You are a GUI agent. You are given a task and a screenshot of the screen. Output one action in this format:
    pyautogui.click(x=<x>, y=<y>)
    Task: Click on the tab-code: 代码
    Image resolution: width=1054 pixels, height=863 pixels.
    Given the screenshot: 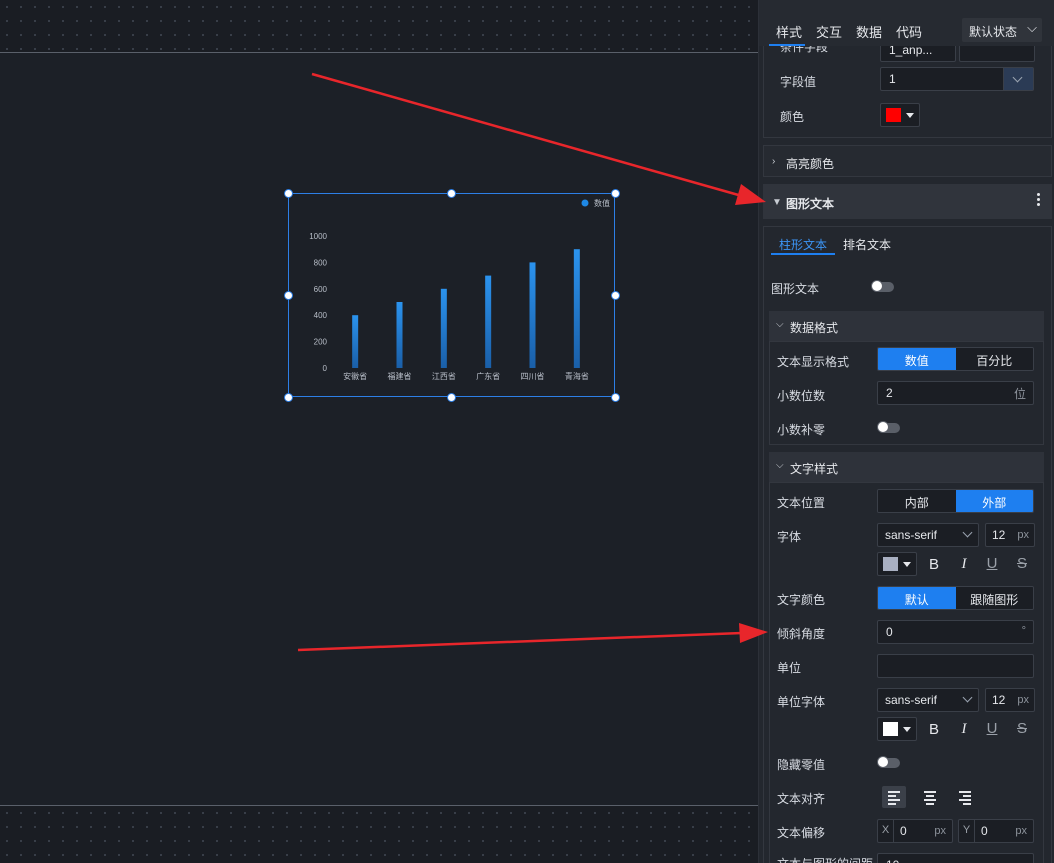 What is the action you would take?
    pyautogui.click(x=909, y=31)
    